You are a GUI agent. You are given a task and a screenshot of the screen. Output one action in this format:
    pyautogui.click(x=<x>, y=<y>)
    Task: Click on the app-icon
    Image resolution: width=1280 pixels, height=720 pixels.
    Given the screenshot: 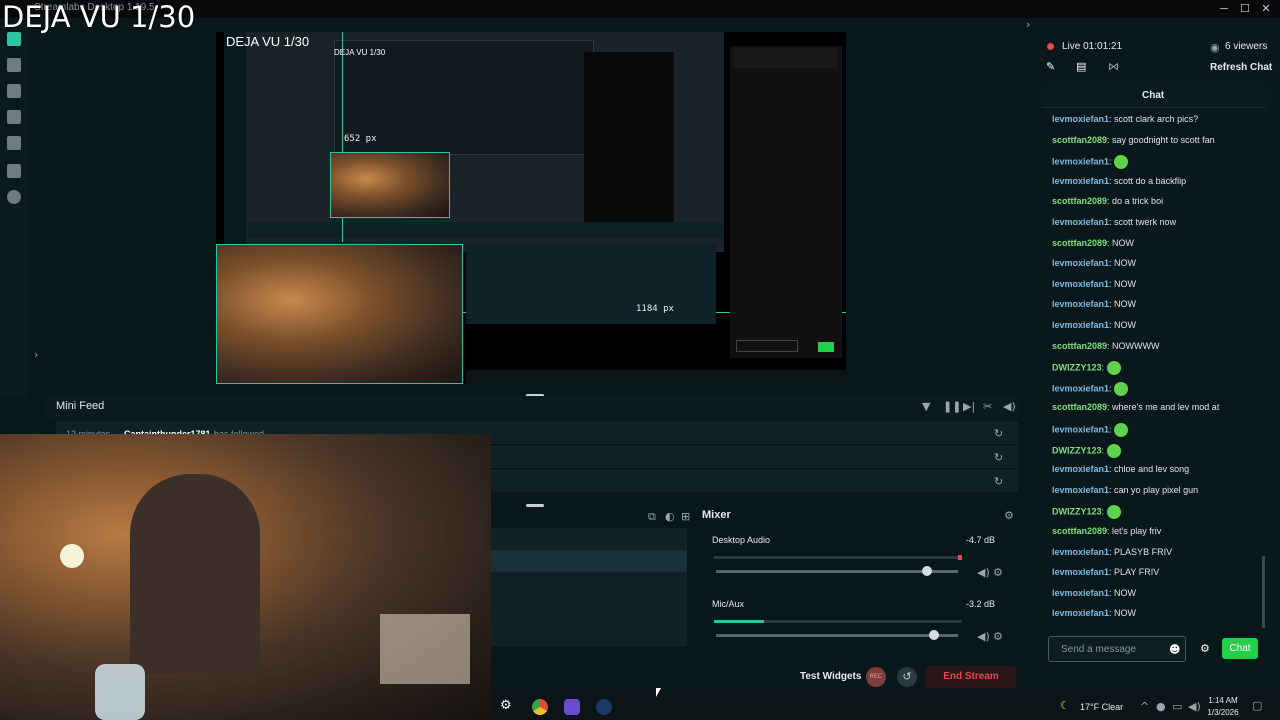 What is the action you would take?
    pyautogui.click(x=572, y=707)
    